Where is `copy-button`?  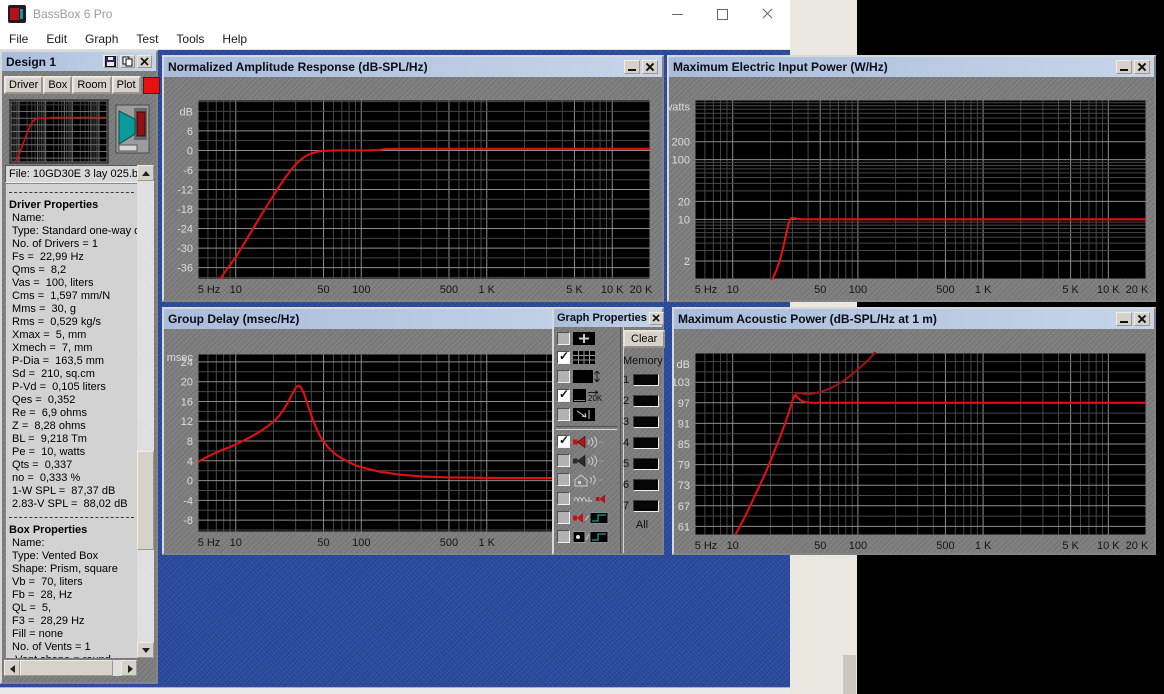 copy-button is located at coordinates (127, 61).